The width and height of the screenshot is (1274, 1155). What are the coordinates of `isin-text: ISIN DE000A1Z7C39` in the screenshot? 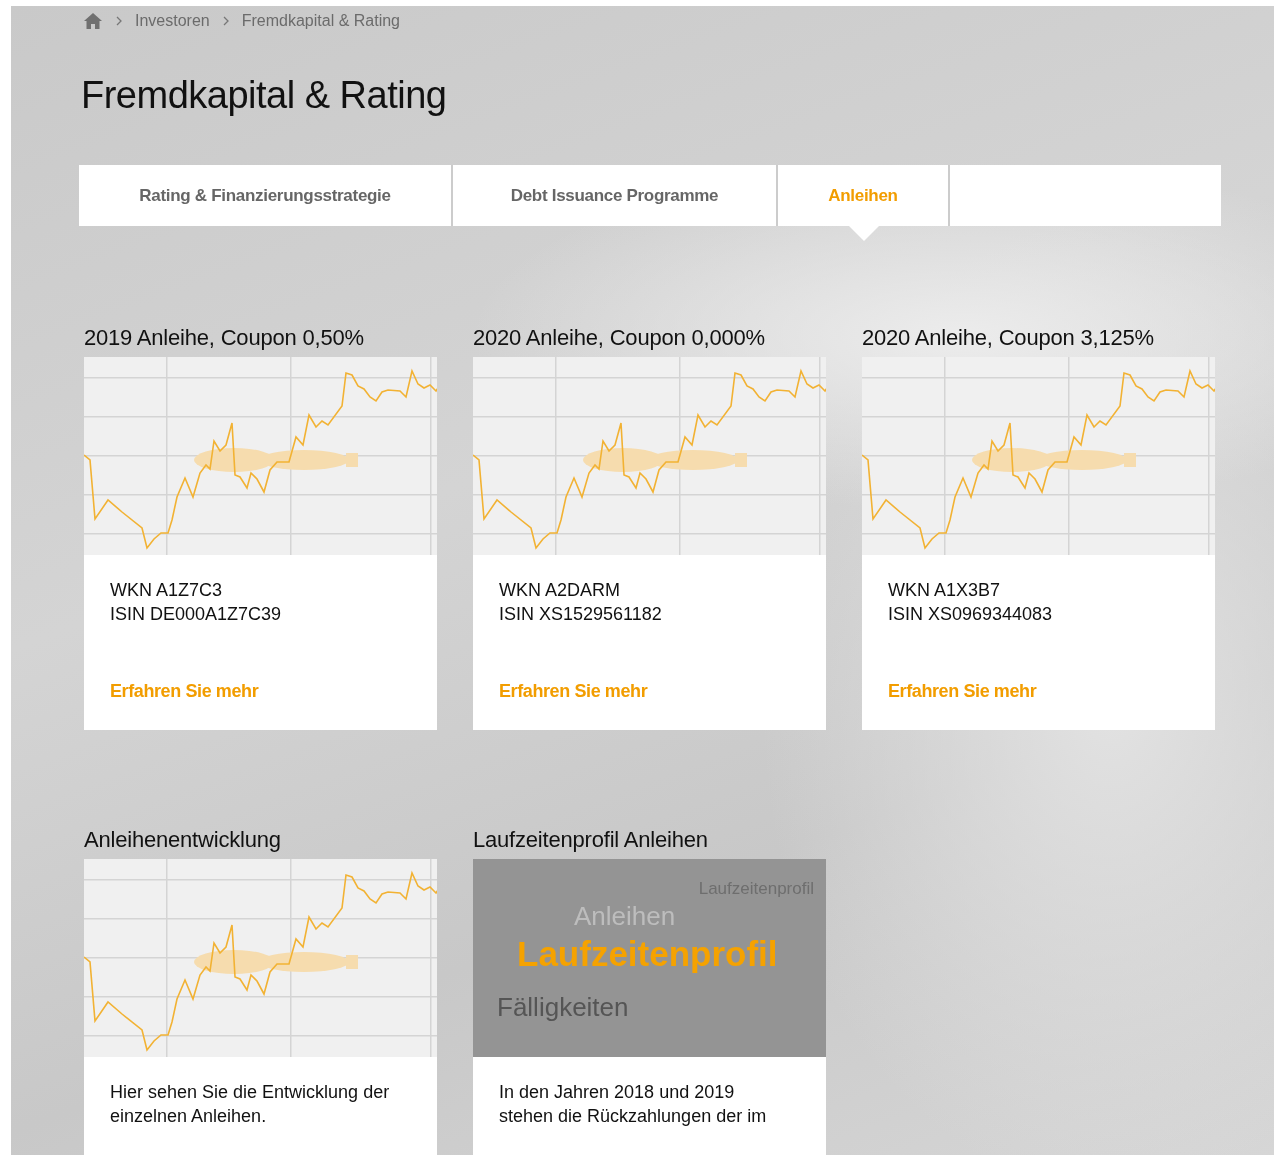 It's located at (196, 614).